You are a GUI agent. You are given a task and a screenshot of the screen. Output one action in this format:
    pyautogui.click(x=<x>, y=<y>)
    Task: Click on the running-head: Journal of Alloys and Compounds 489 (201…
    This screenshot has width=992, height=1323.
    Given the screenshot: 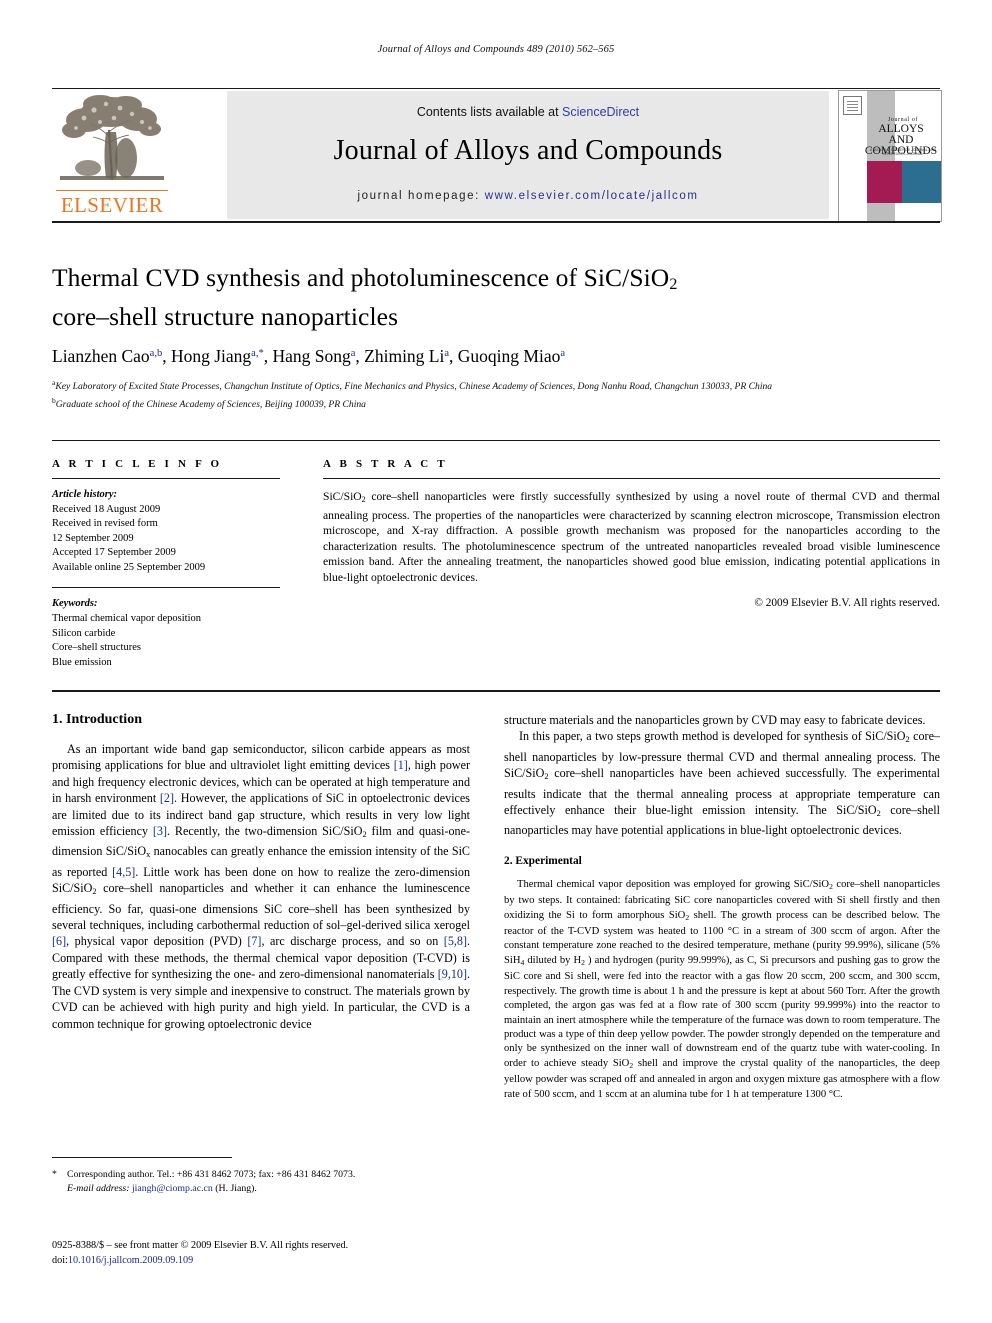 What is the action you would take?
    pyautogui.click(x=496, y=49)
    